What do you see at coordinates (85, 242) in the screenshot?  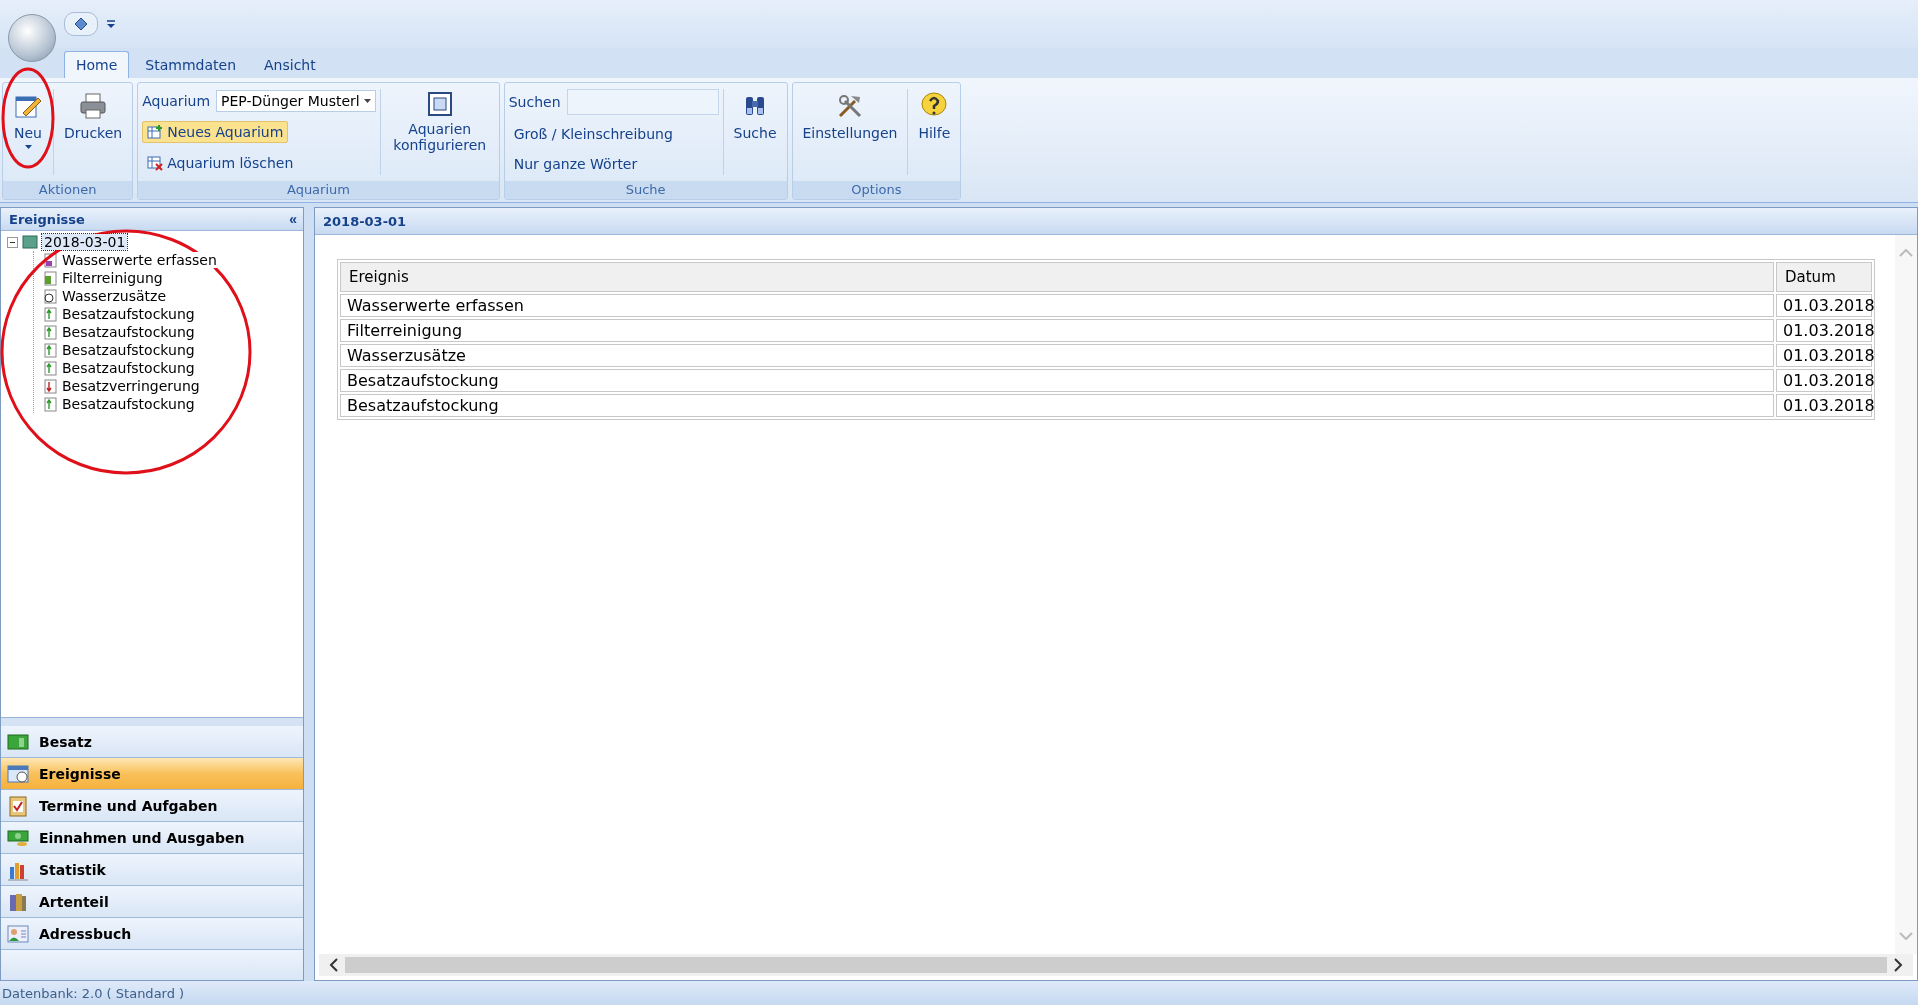 I see `tree-item: 2018-03-01` at bounding box center [85, 242].